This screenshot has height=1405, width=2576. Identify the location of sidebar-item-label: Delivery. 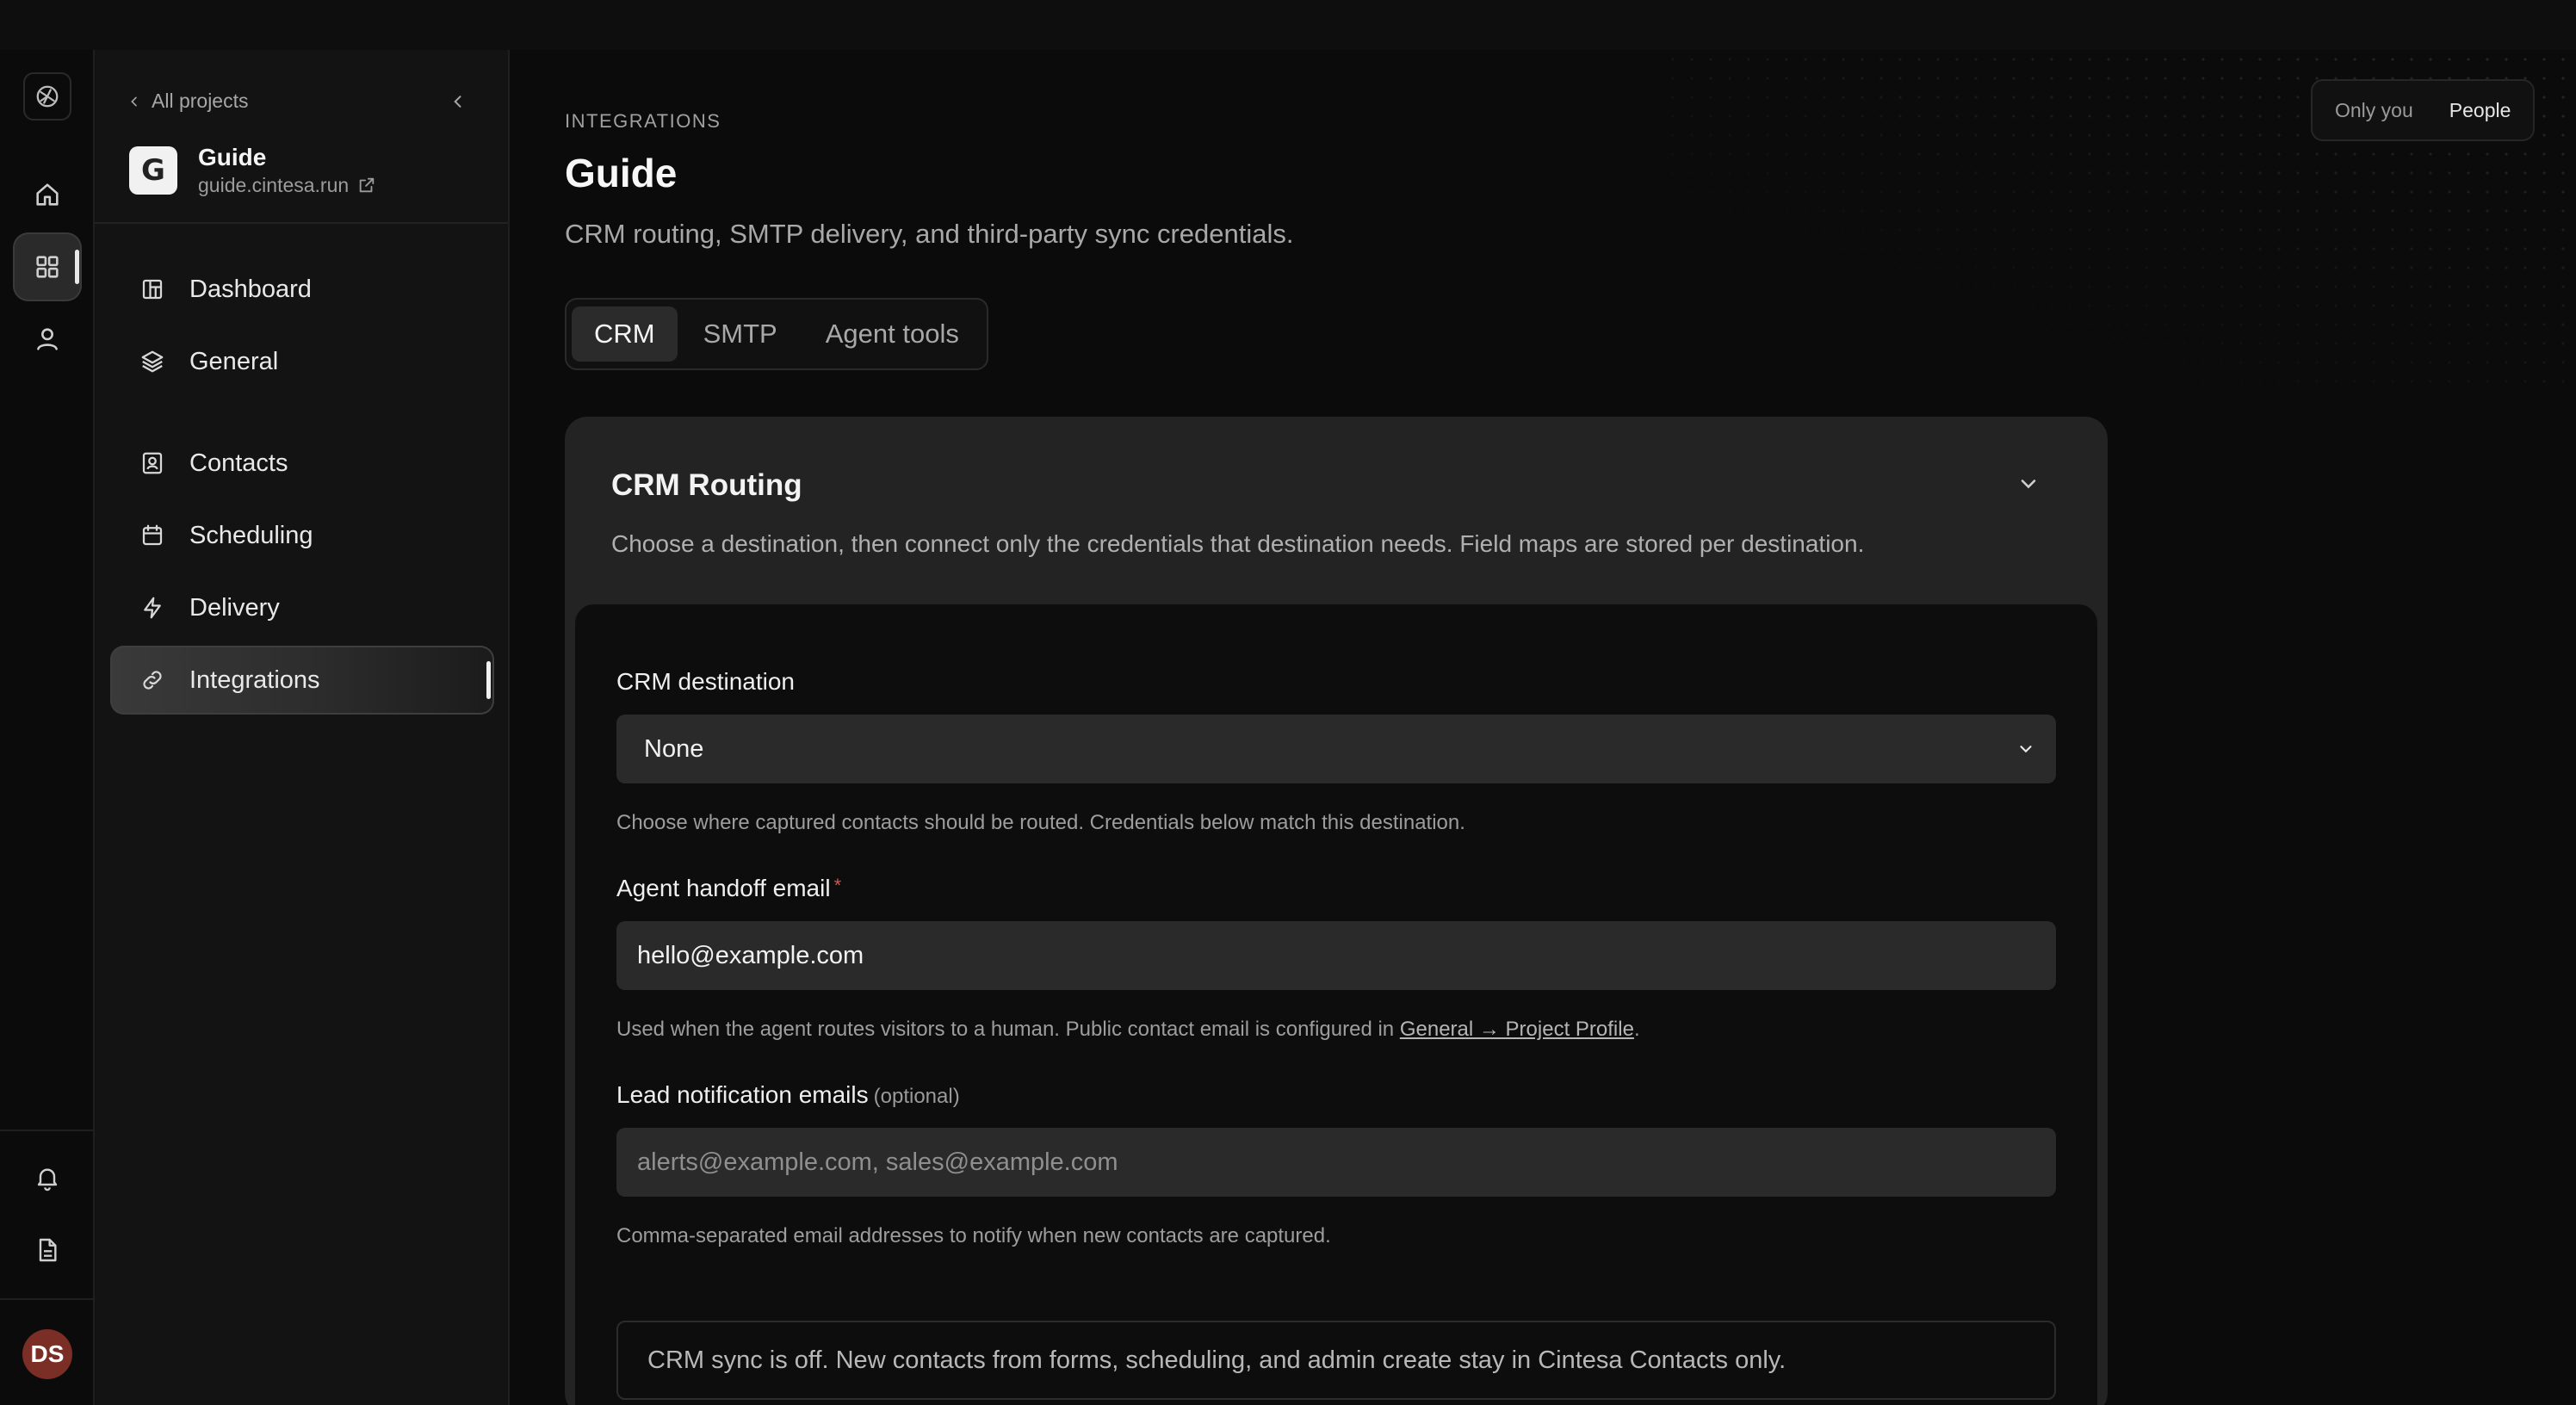
(234, 607).